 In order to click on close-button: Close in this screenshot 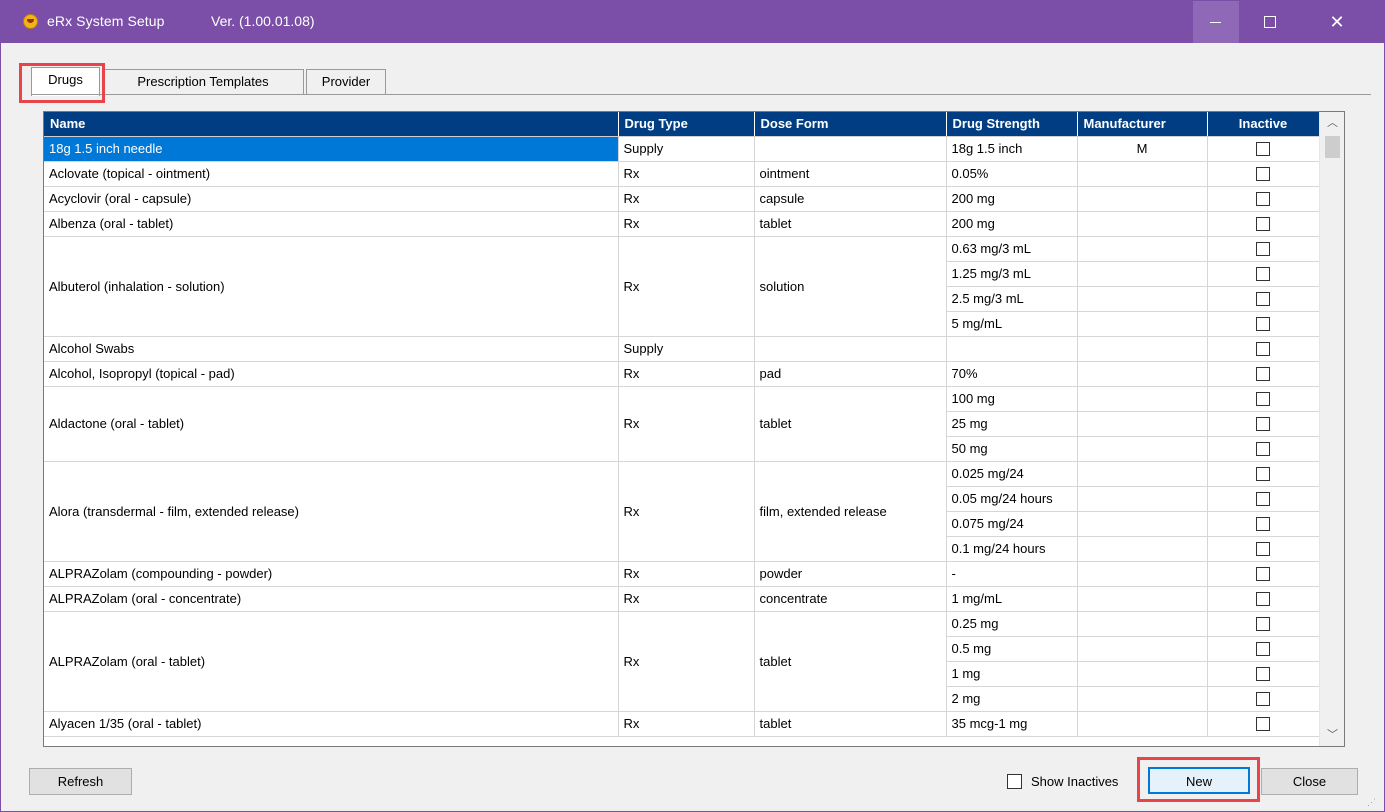, I will do `click(1309, 781)`.